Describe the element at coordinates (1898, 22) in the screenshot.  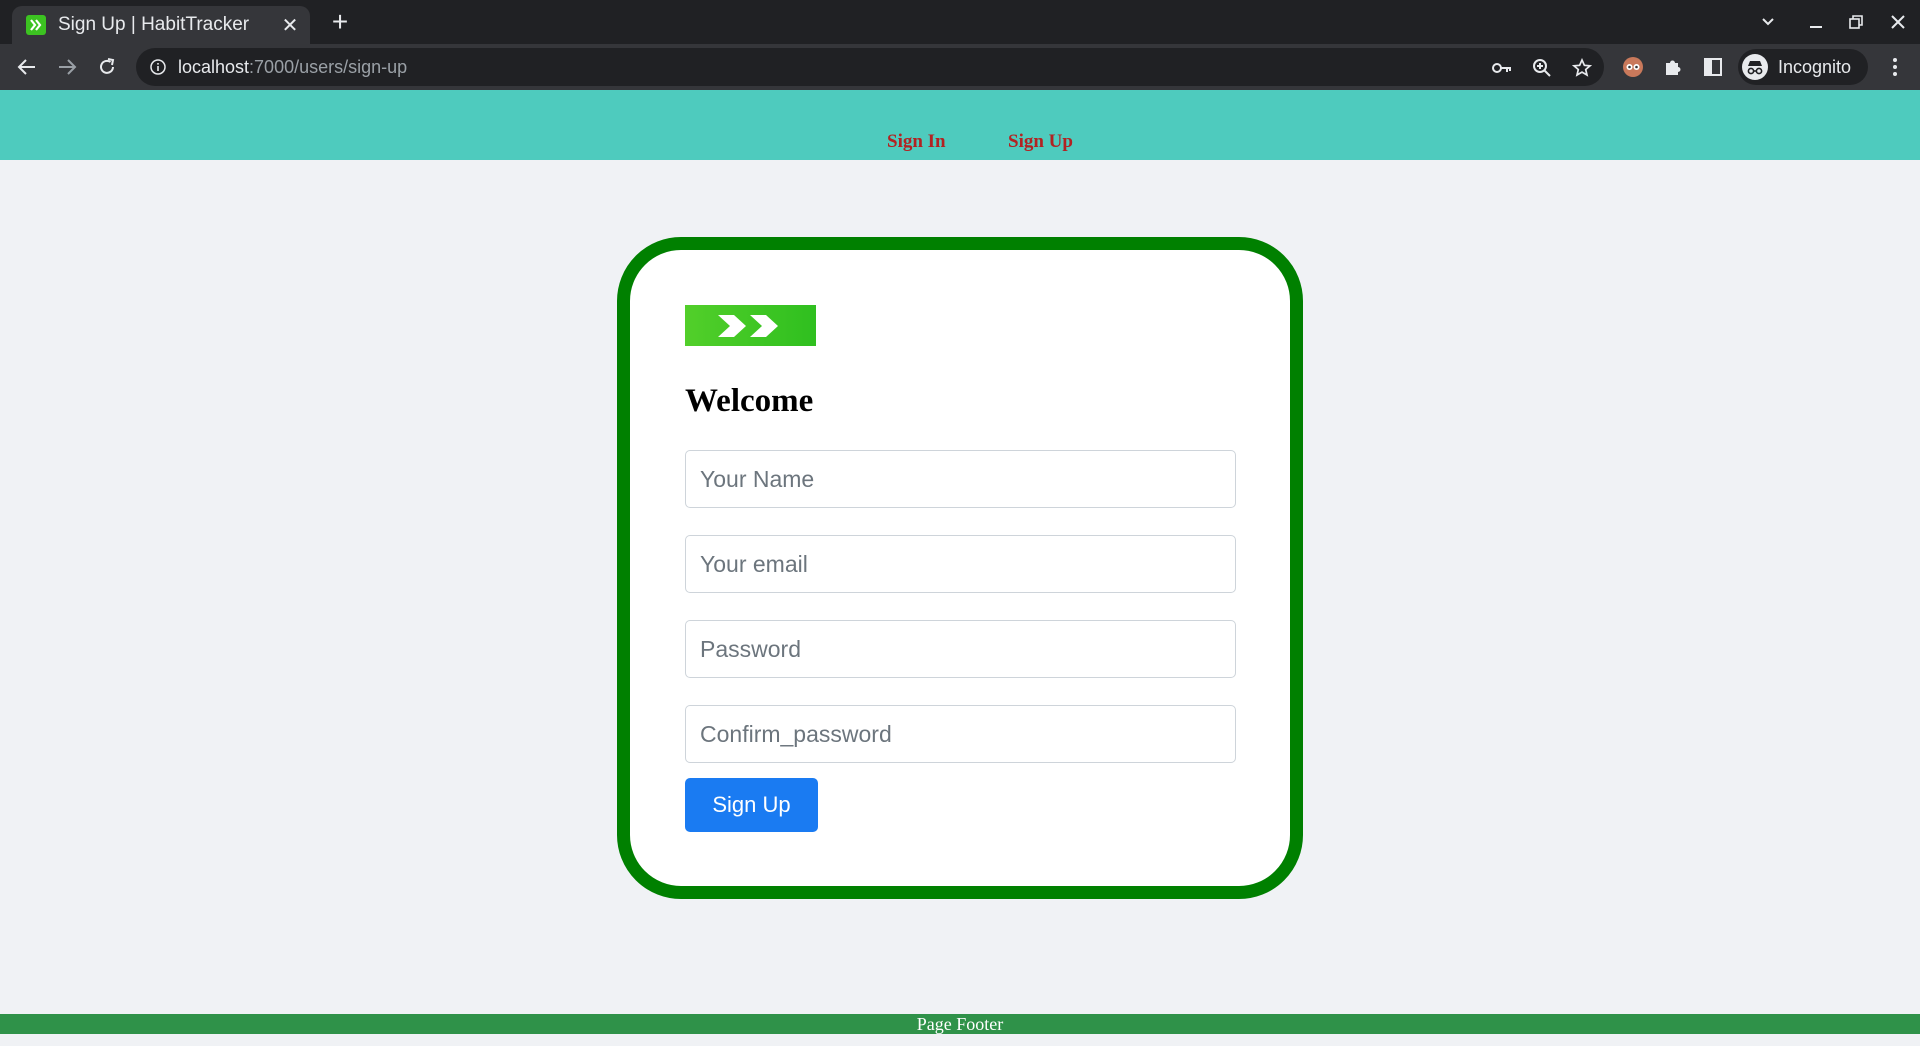
I see `window-close-icon` at that location.